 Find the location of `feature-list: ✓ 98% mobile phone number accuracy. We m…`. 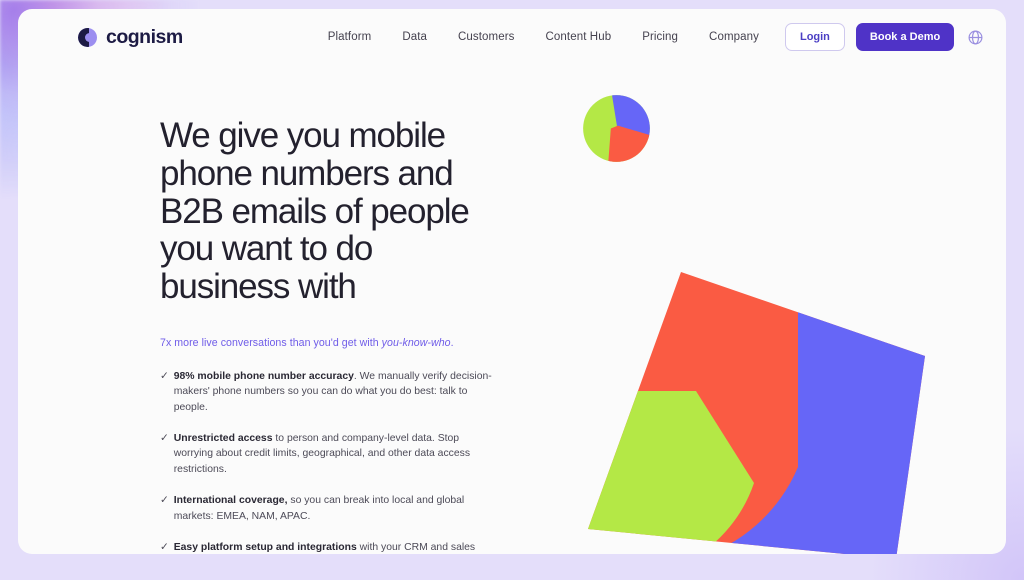

feature-list: ✓ 98% mobile phone number accuracy. We m… is located at coordinates (330, 461).